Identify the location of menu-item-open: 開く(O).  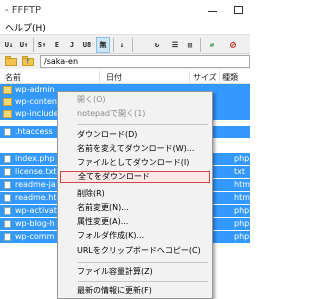
(135, 100).